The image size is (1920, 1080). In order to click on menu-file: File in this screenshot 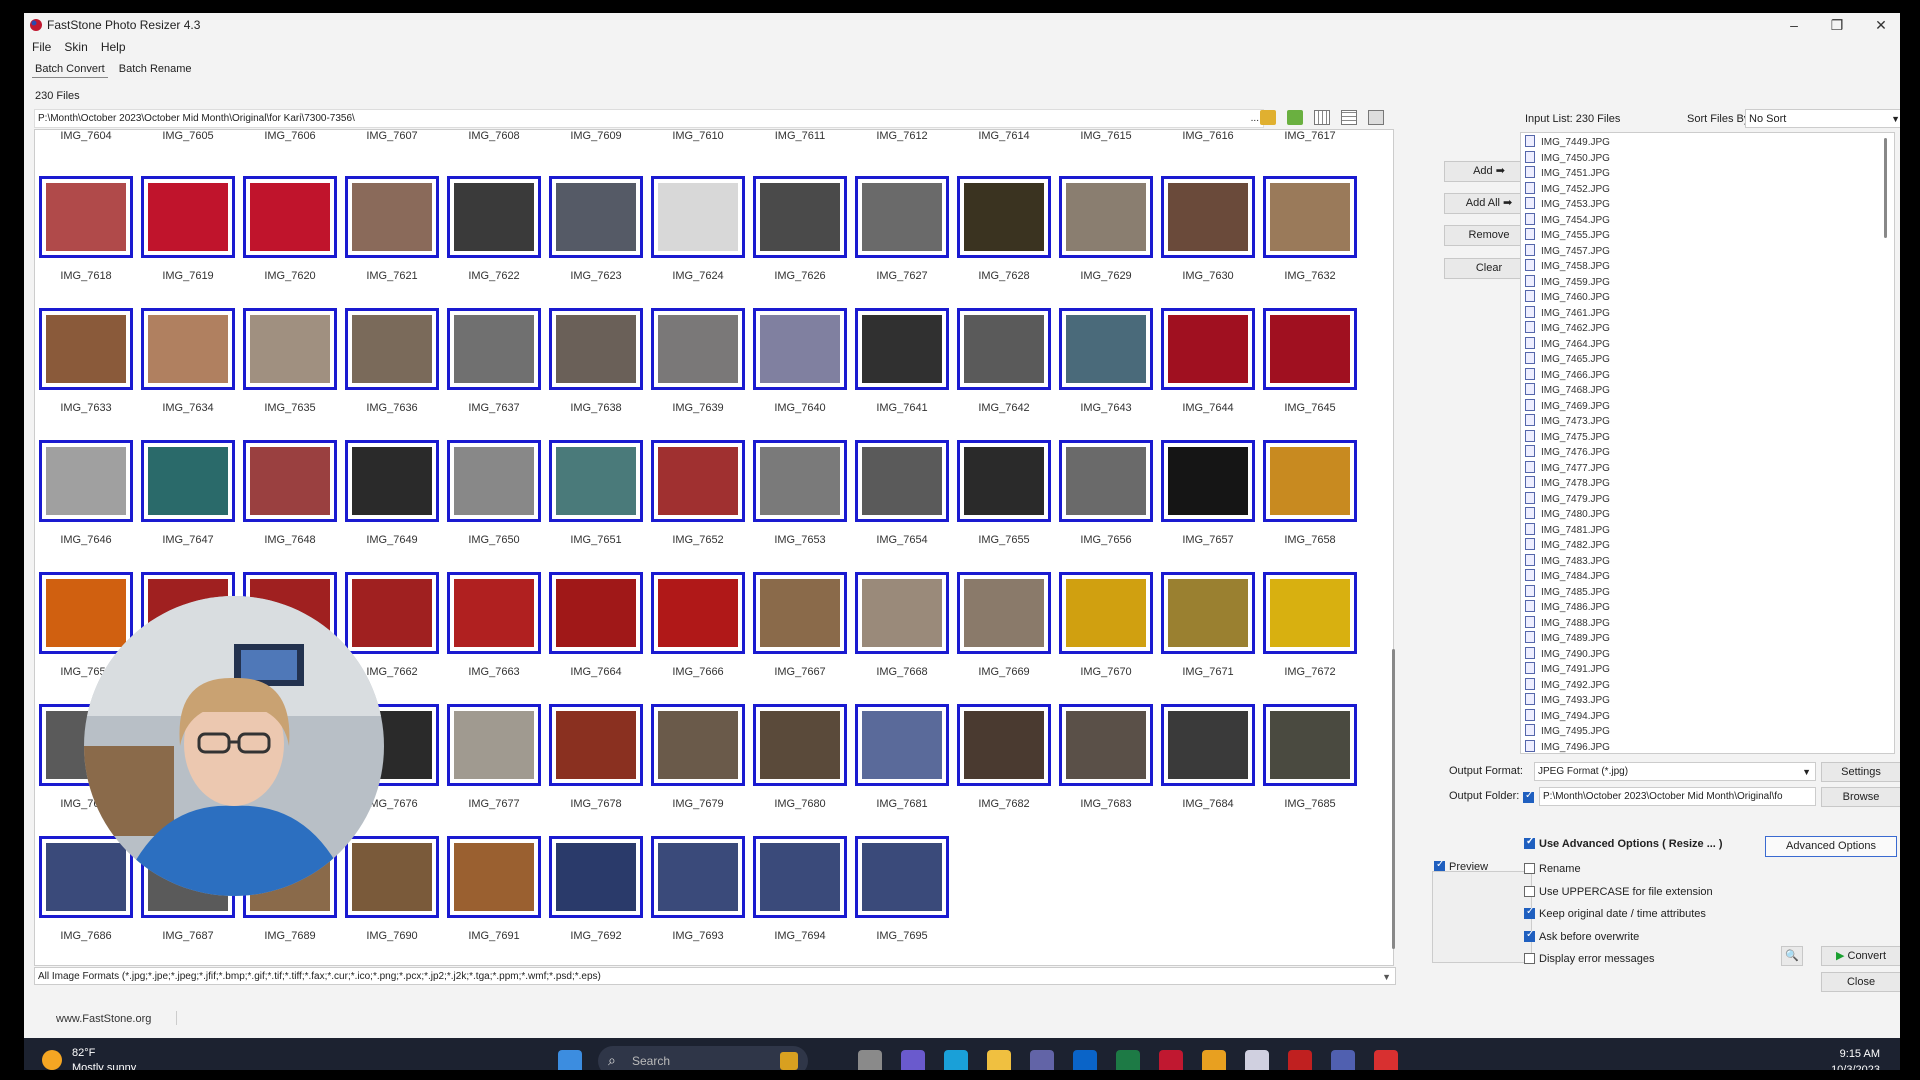, I will do `click(41, 47)`.